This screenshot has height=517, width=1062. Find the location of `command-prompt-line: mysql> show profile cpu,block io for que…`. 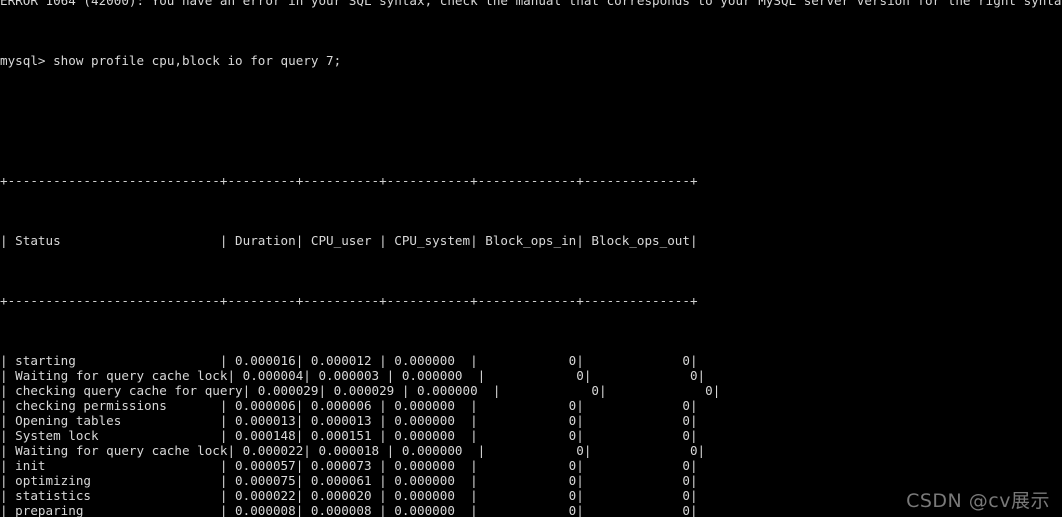

command-prompt-line: mysql> show profile cpu,block io for que… is located at coordinates (531, 60).